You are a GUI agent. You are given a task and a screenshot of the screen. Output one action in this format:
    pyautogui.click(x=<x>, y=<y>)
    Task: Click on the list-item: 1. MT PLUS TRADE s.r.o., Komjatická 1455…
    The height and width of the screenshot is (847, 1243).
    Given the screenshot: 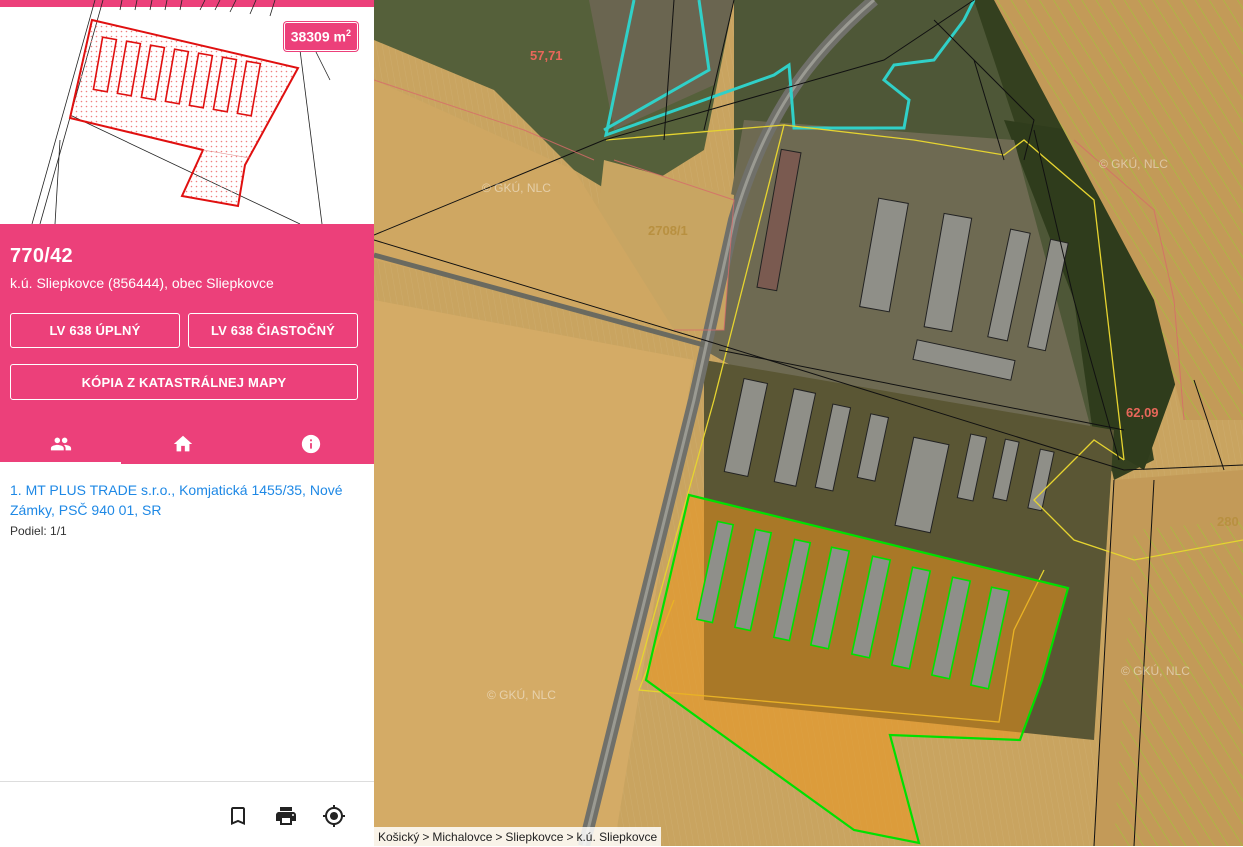 What is the action you would take?
    pyautogui.click(x=185, y=509)
    